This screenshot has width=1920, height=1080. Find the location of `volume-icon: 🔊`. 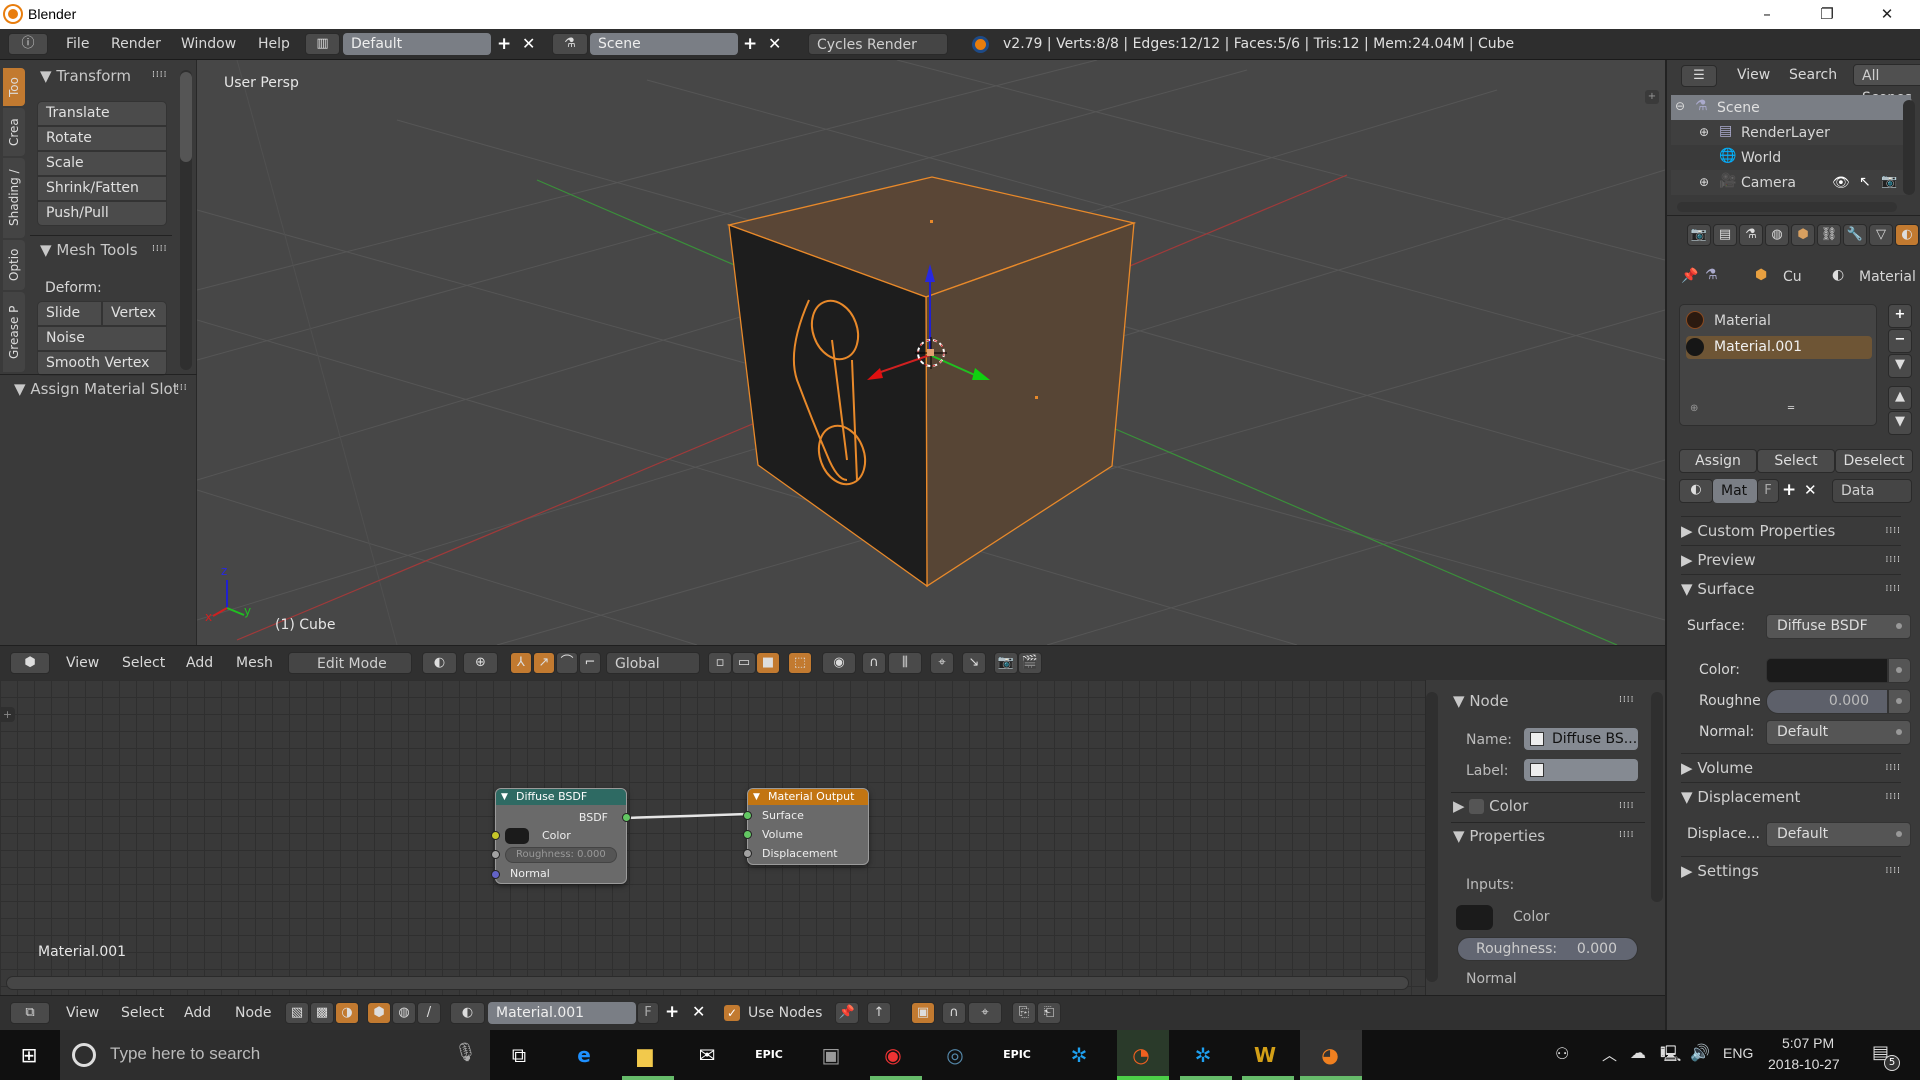

volume-icon: 🔊 is located at coordinates (1700, 1052).